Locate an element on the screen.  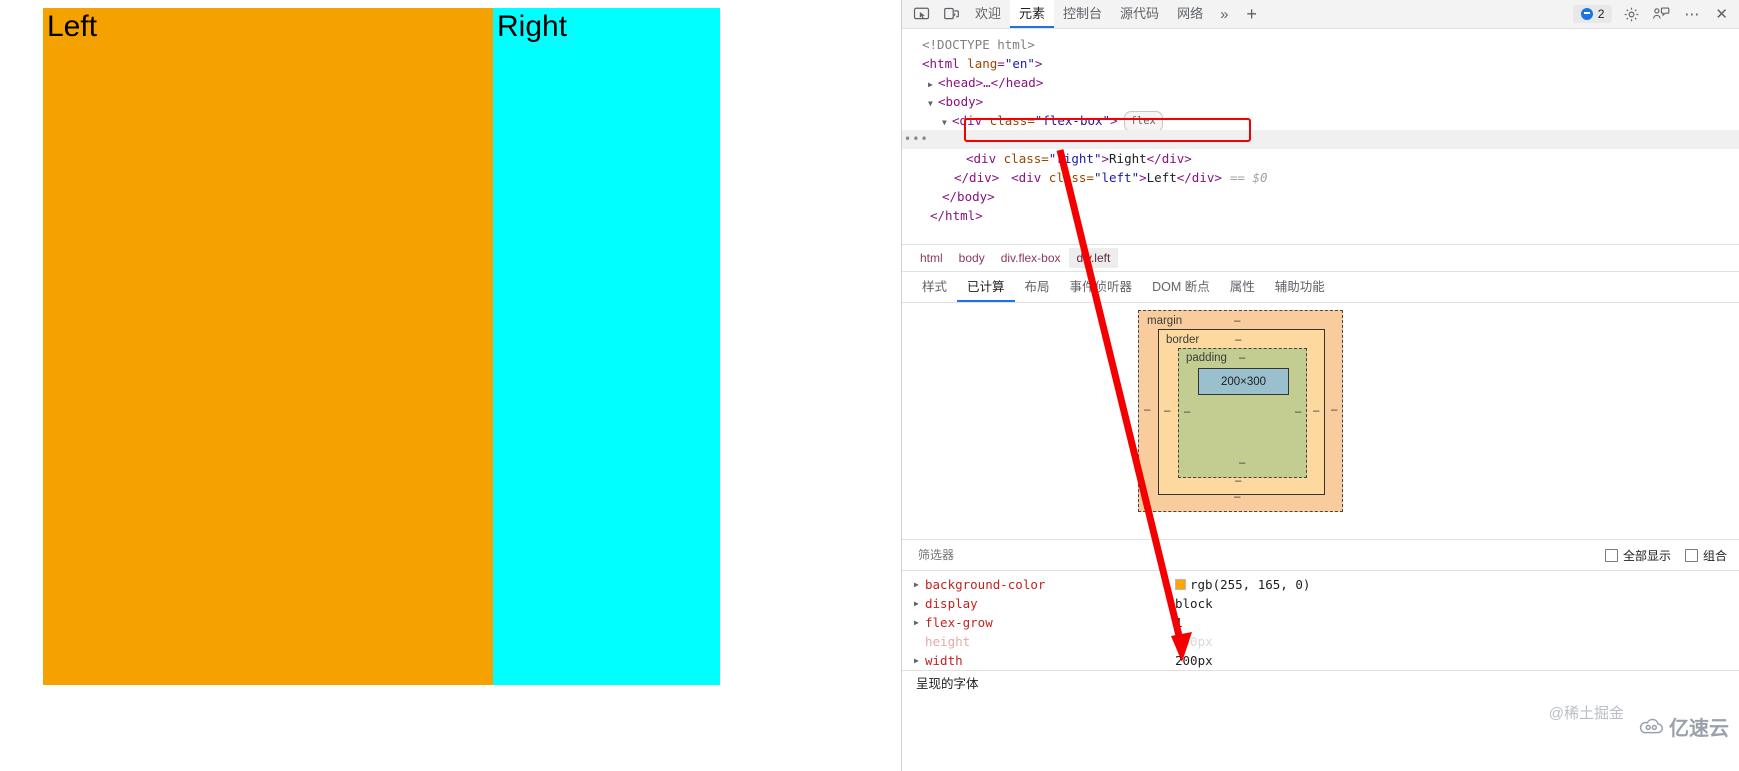
flexbox-class-attr: class= is located at coordinates (1012, 120).